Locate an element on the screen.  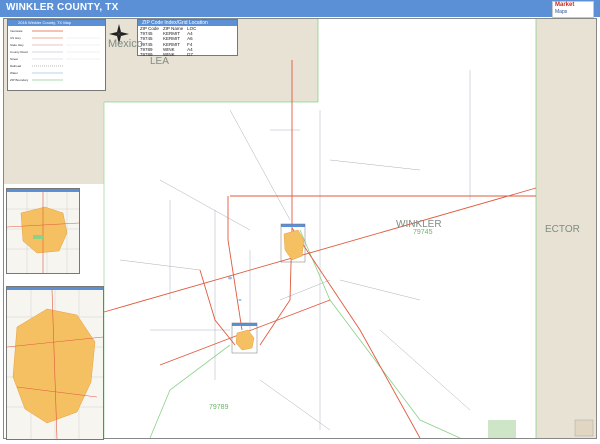
kermit-inset-map is located at coordinates (43, 231).